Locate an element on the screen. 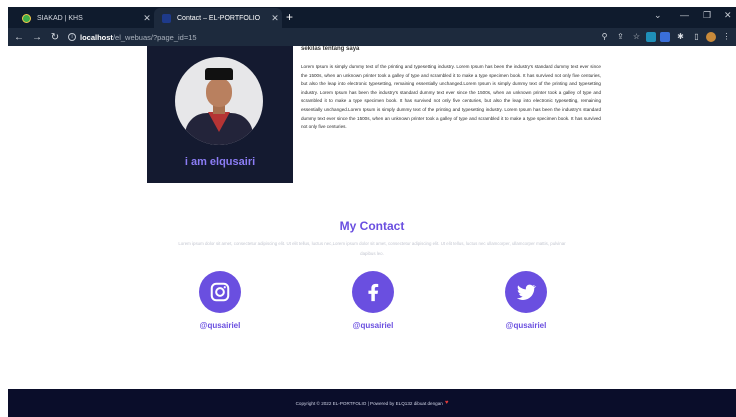 The width and height of the screenshot is (736, 417). contact-title: My Contact is located at coordinates (372, 226).